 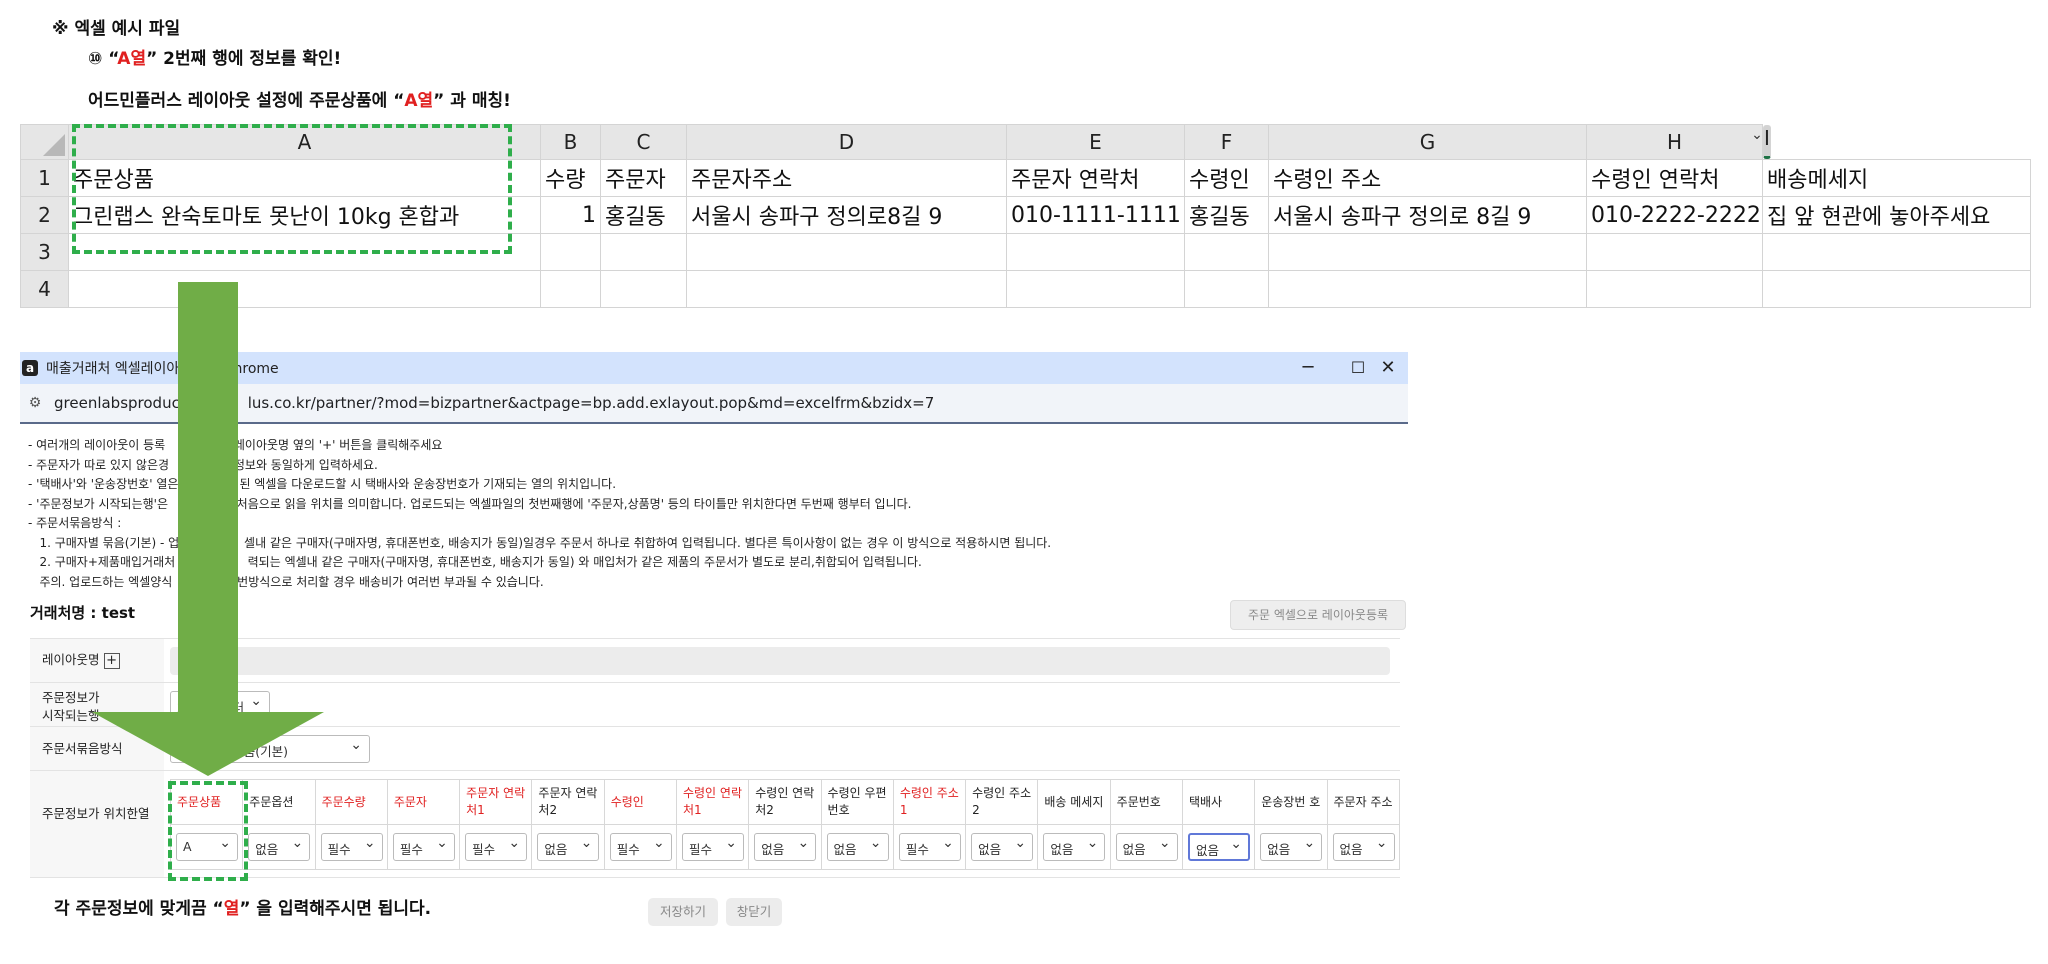 I want to click on register-layout-button: 주문 엑셀으로 레이아웃등록, so click(x=1318, y=615).